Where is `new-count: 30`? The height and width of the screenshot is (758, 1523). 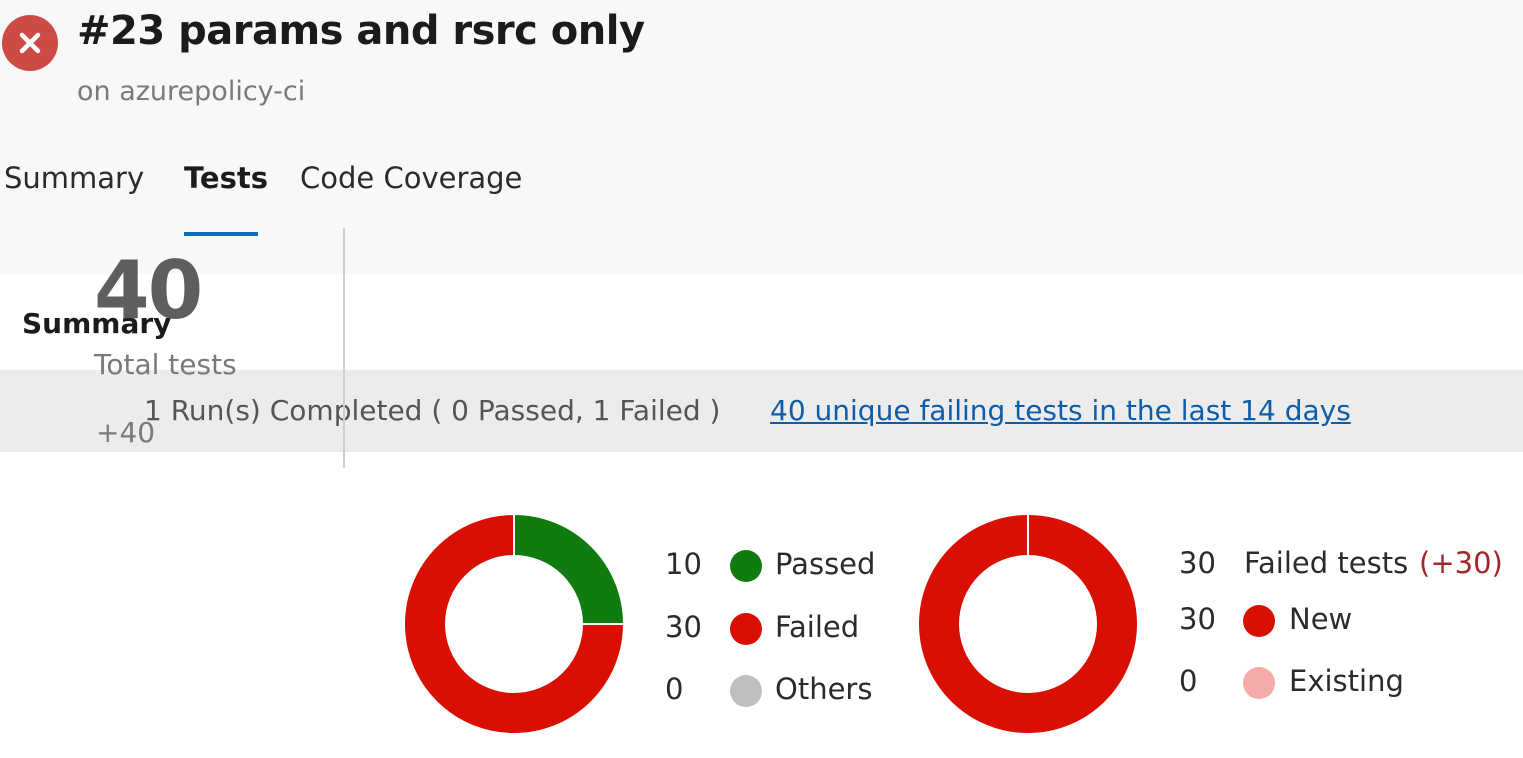
new-count: 30 is located at coordinates (1197, 619).